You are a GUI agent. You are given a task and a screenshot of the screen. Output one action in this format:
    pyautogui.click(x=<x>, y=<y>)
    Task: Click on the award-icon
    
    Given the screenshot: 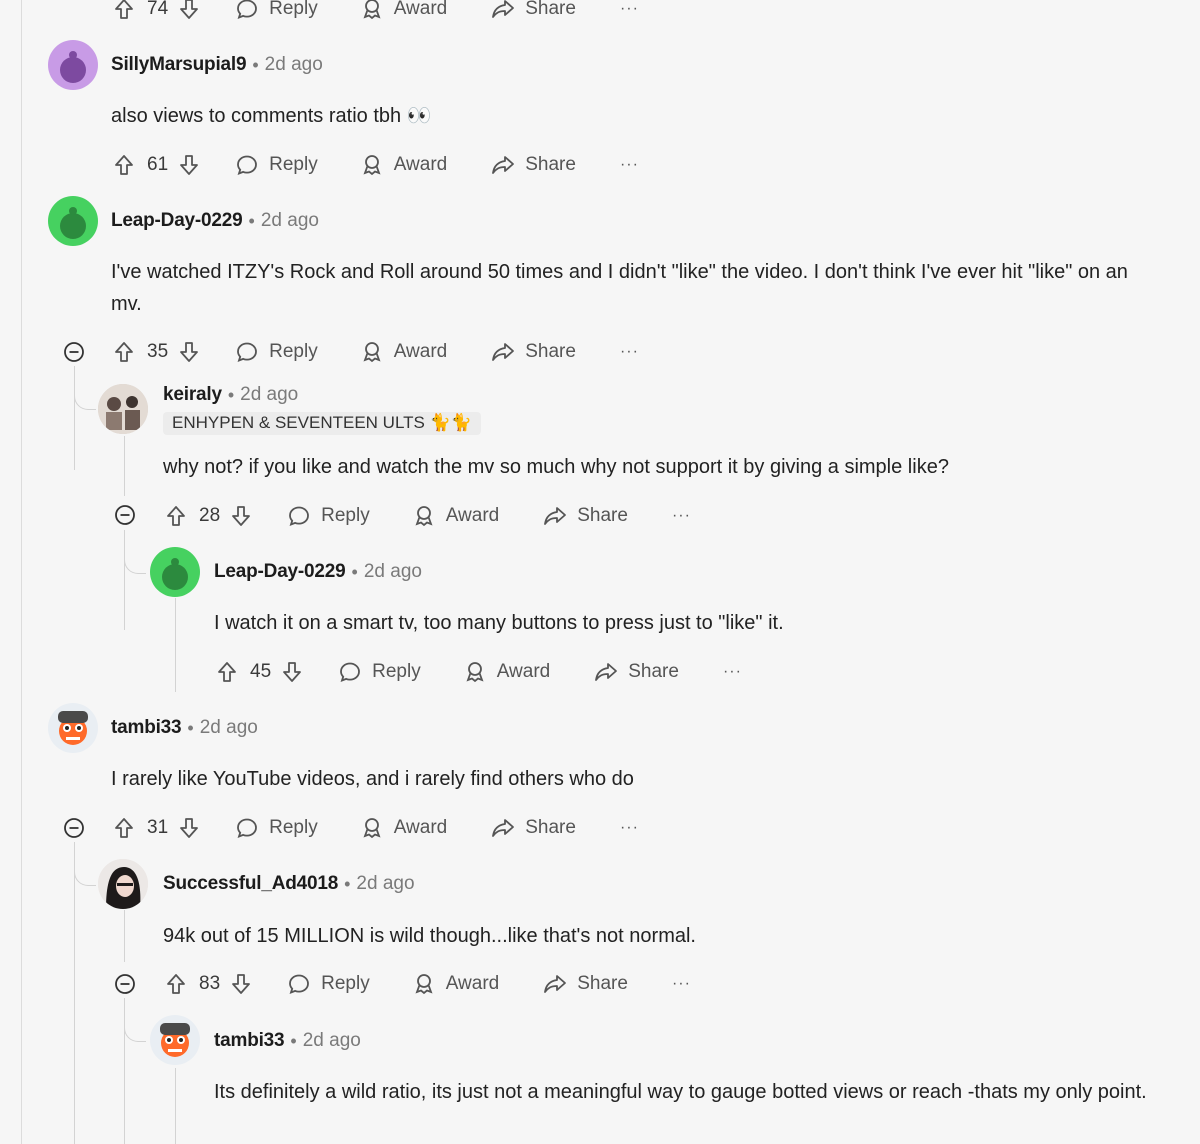 What is the action you would take?
    pyautogui.click(x=424, y=516)
    